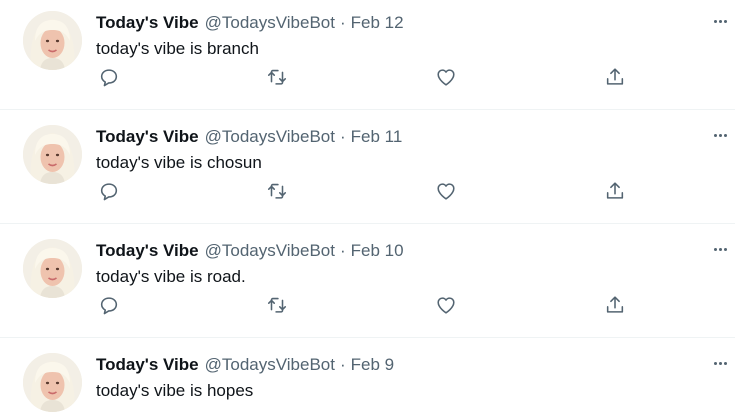 This screenshot has height=414, width=735. What do you see at coordinates (377, 251) in the screenshot?
I see `tweet-date: Feb 10` at bounding box center [377, 251].